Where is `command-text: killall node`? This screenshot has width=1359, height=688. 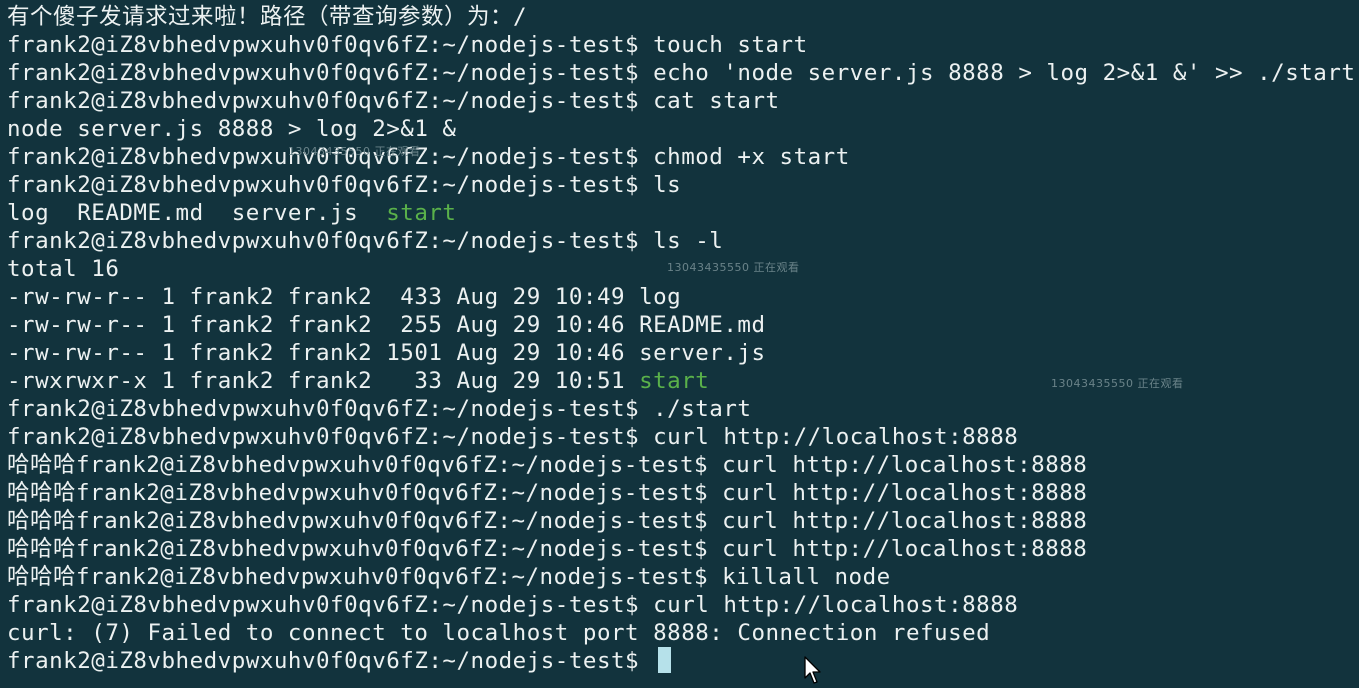 command-text: killall node is located at coordinates (806, 577).